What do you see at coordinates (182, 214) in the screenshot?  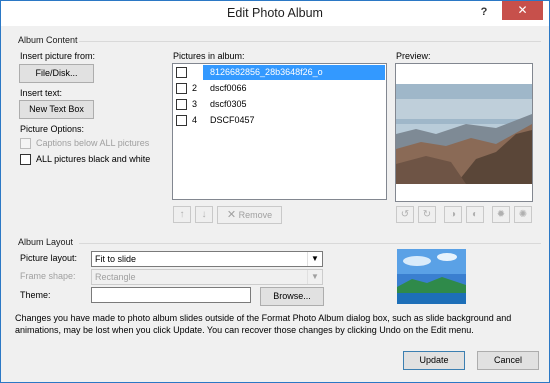 I see `arrow-up-icon: ↑` at bounding box center [182, 214].